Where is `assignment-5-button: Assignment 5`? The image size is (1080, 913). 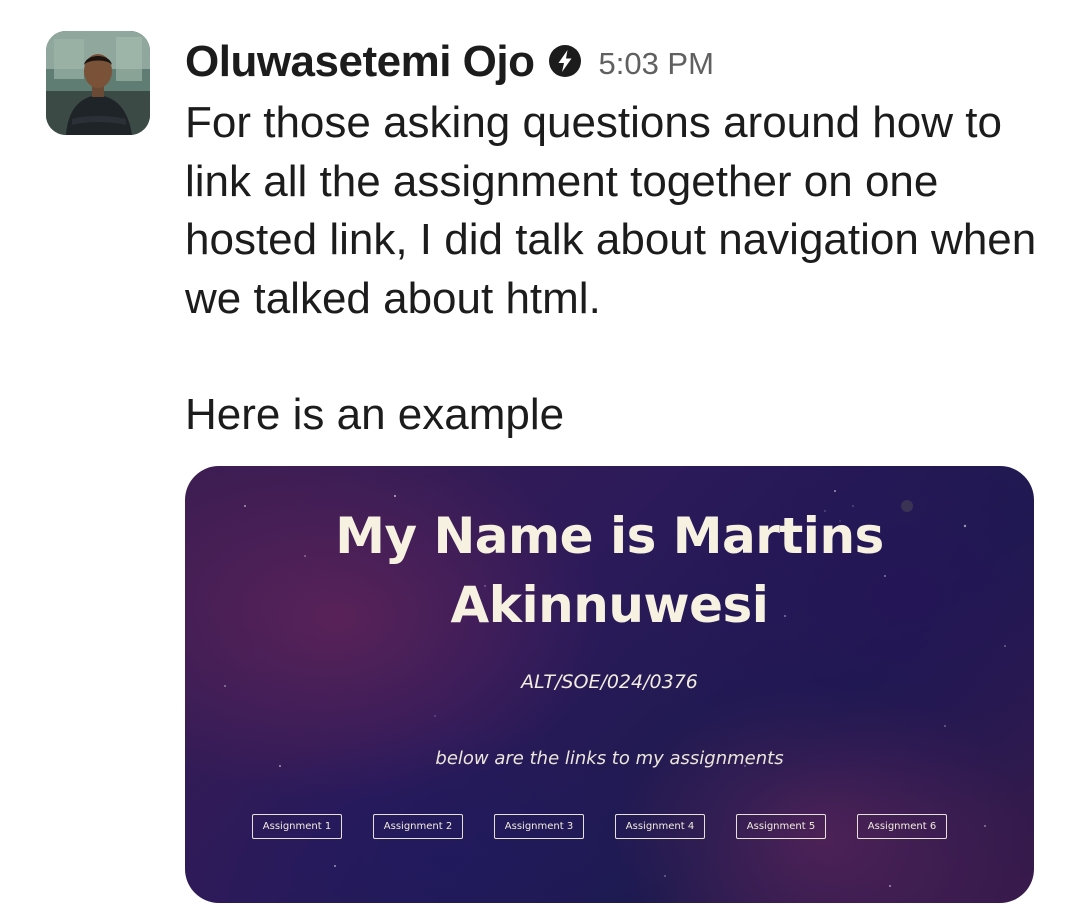 assignment-5-button: Assignment 5 is located at coordinates (781, 826).